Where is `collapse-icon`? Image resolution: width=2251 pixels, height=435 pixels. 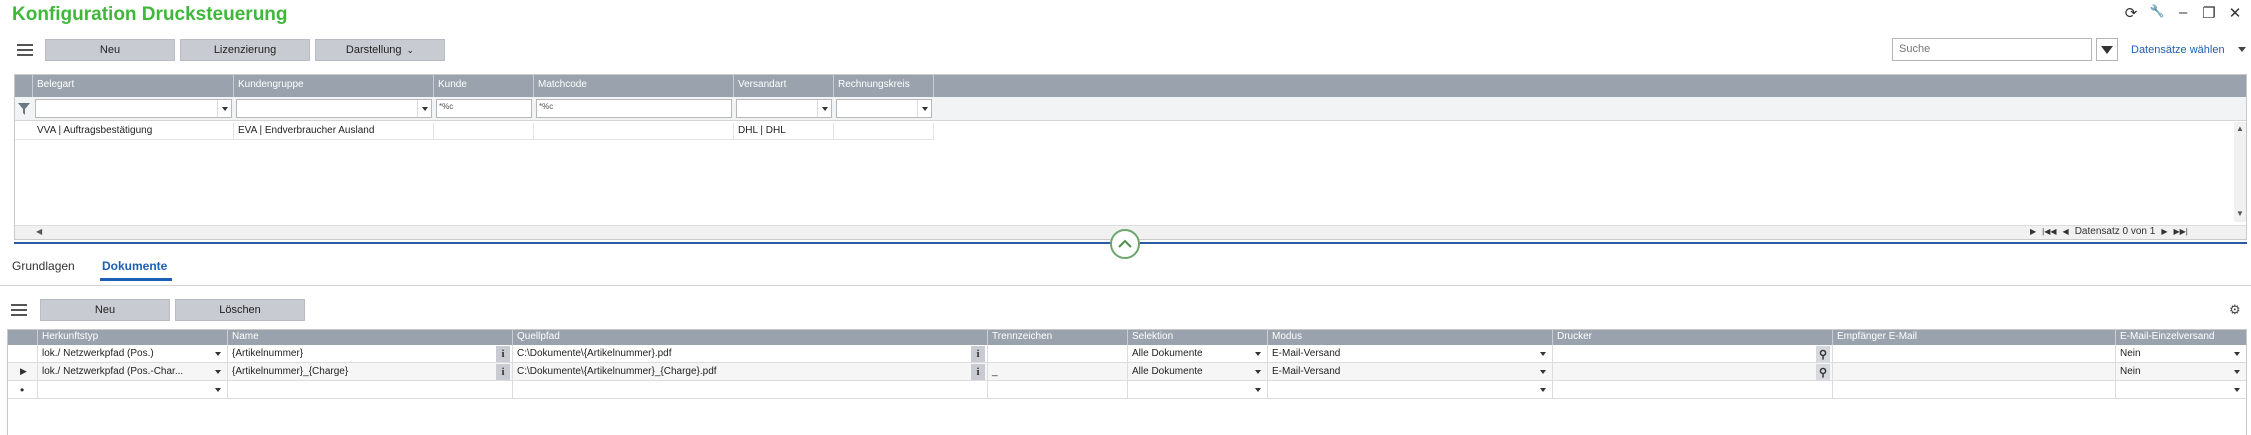 collapse-icon is located at coordinates (1125, 244).